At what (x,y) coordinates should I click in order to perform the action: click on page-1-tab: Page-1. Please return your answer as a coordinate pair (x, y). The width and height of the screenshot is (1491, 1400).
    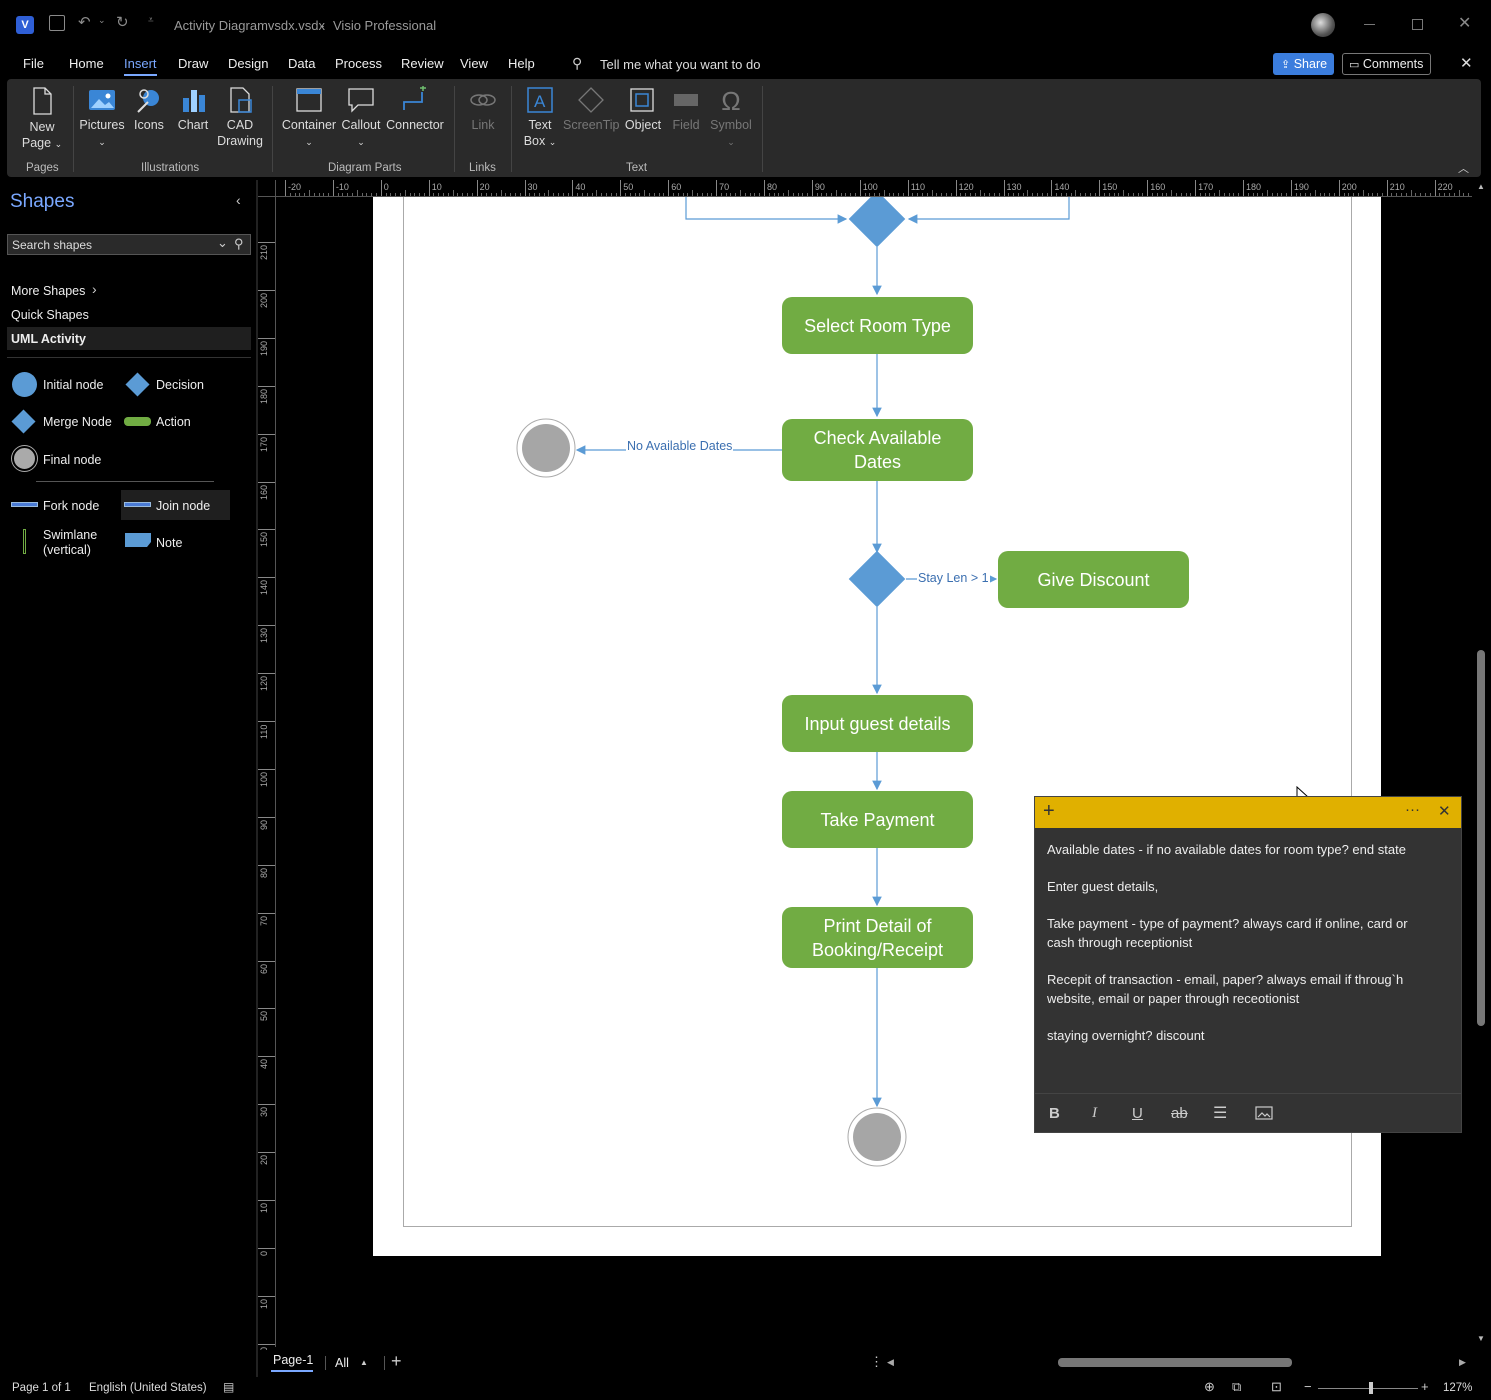
    Looking at the image, I should click on (293, 1360).